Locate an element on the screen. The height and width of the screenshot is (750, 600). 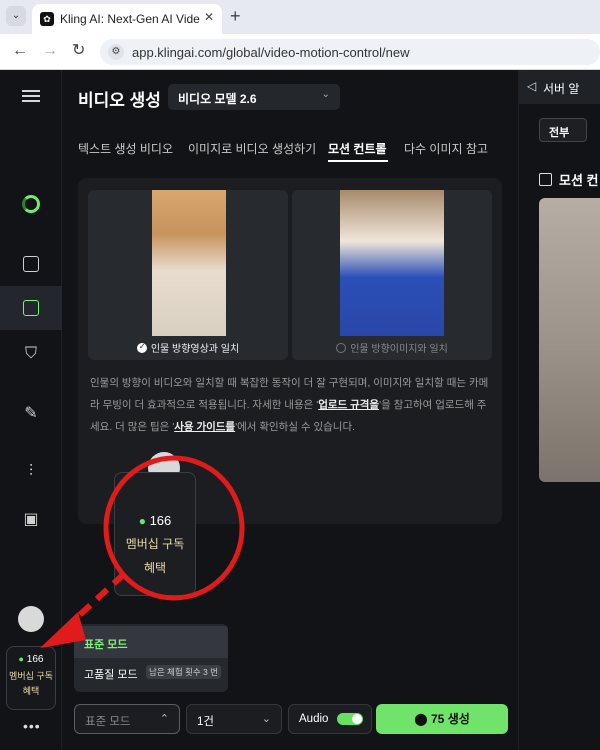
browser-tab: ✿ Kling AI: Next-Gen AI Video & ✕ is located at coordinates (127, 19).